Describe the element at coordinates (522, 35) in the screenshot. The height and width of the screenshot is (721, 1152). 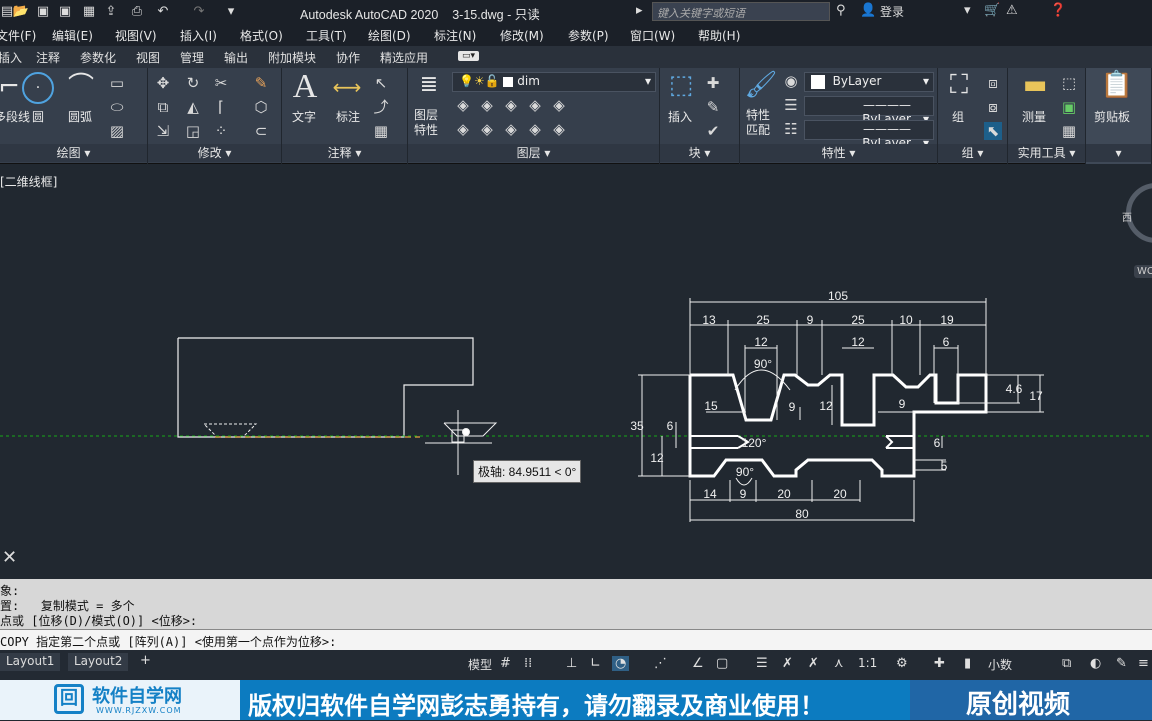
I see `menu-modify: 修改(M)` at that location.